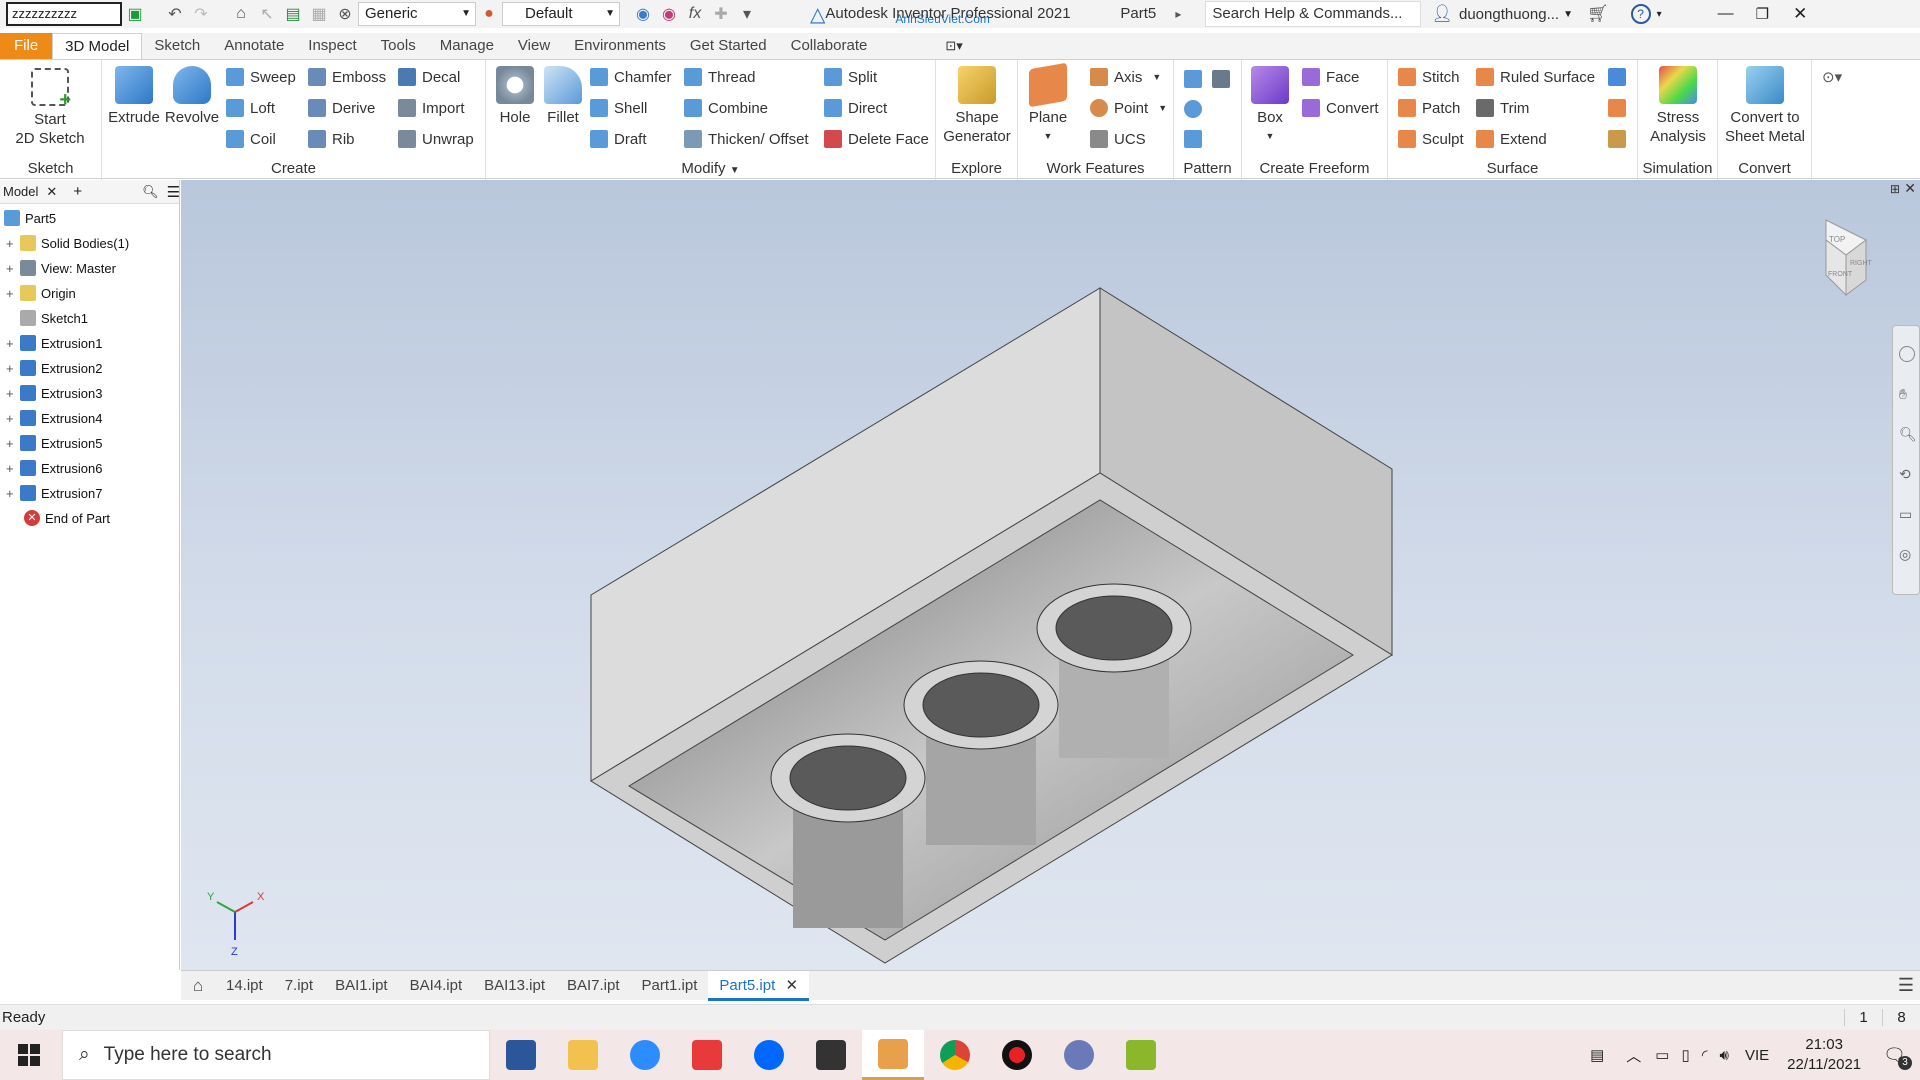  Describe the element at coordinates (1617, 108) in the screenshot. I see `replace-face-icon` at that location.